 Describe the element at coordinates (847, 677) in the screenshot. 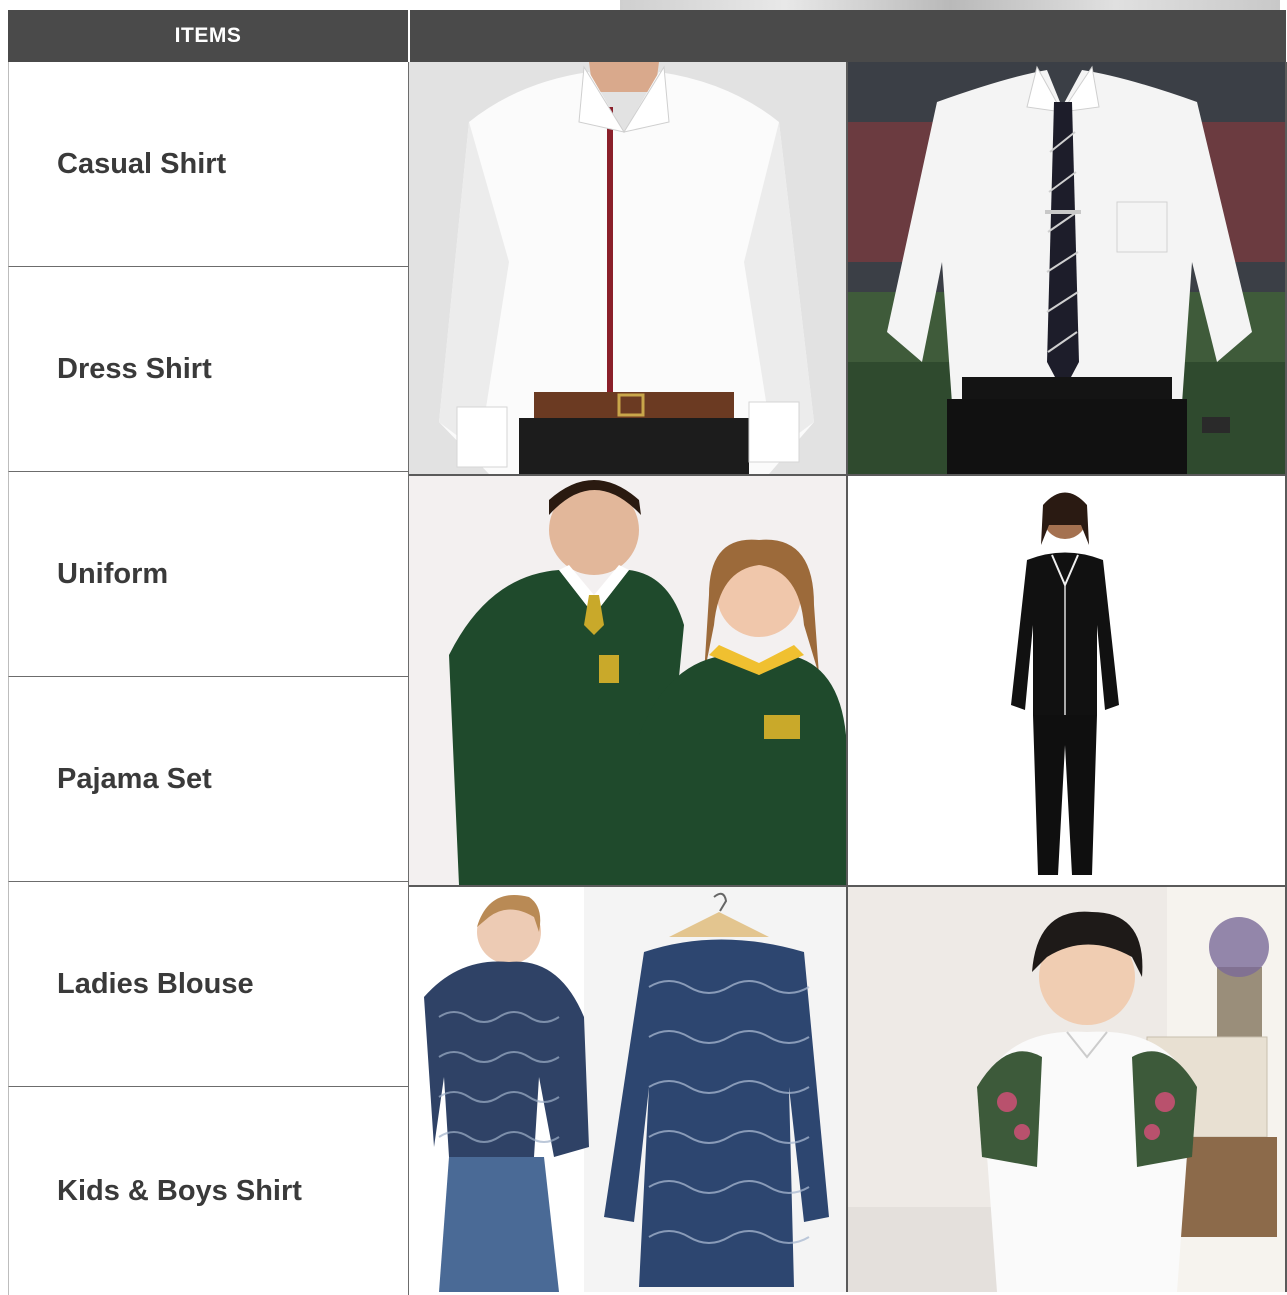

I see `grid-divider-vertical` at that location.